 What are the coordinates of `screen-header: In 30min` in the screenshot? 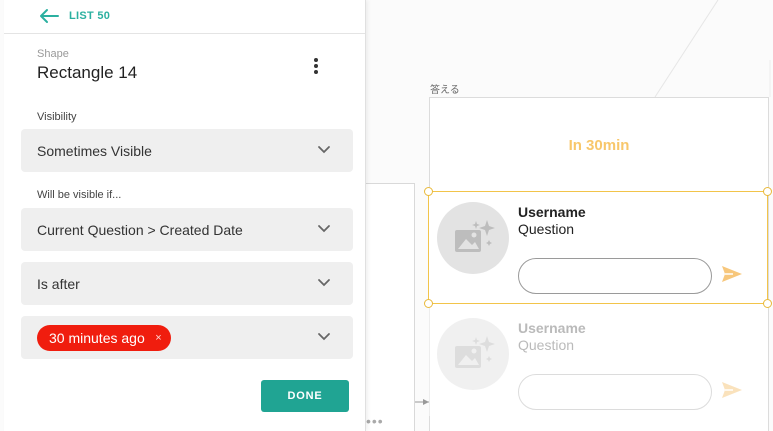 It's located at (599, 145).